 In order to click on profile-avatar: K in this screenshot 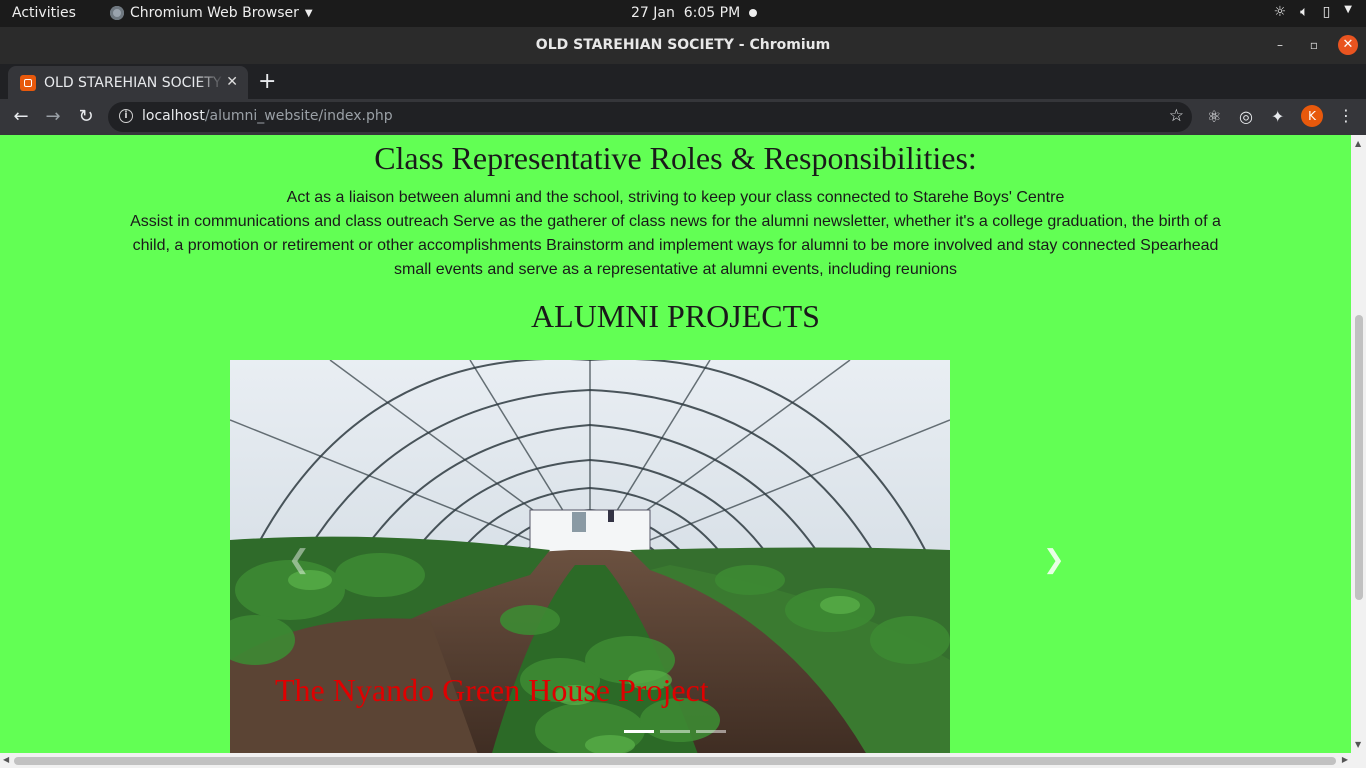, I will do `click(1312, 116)`.